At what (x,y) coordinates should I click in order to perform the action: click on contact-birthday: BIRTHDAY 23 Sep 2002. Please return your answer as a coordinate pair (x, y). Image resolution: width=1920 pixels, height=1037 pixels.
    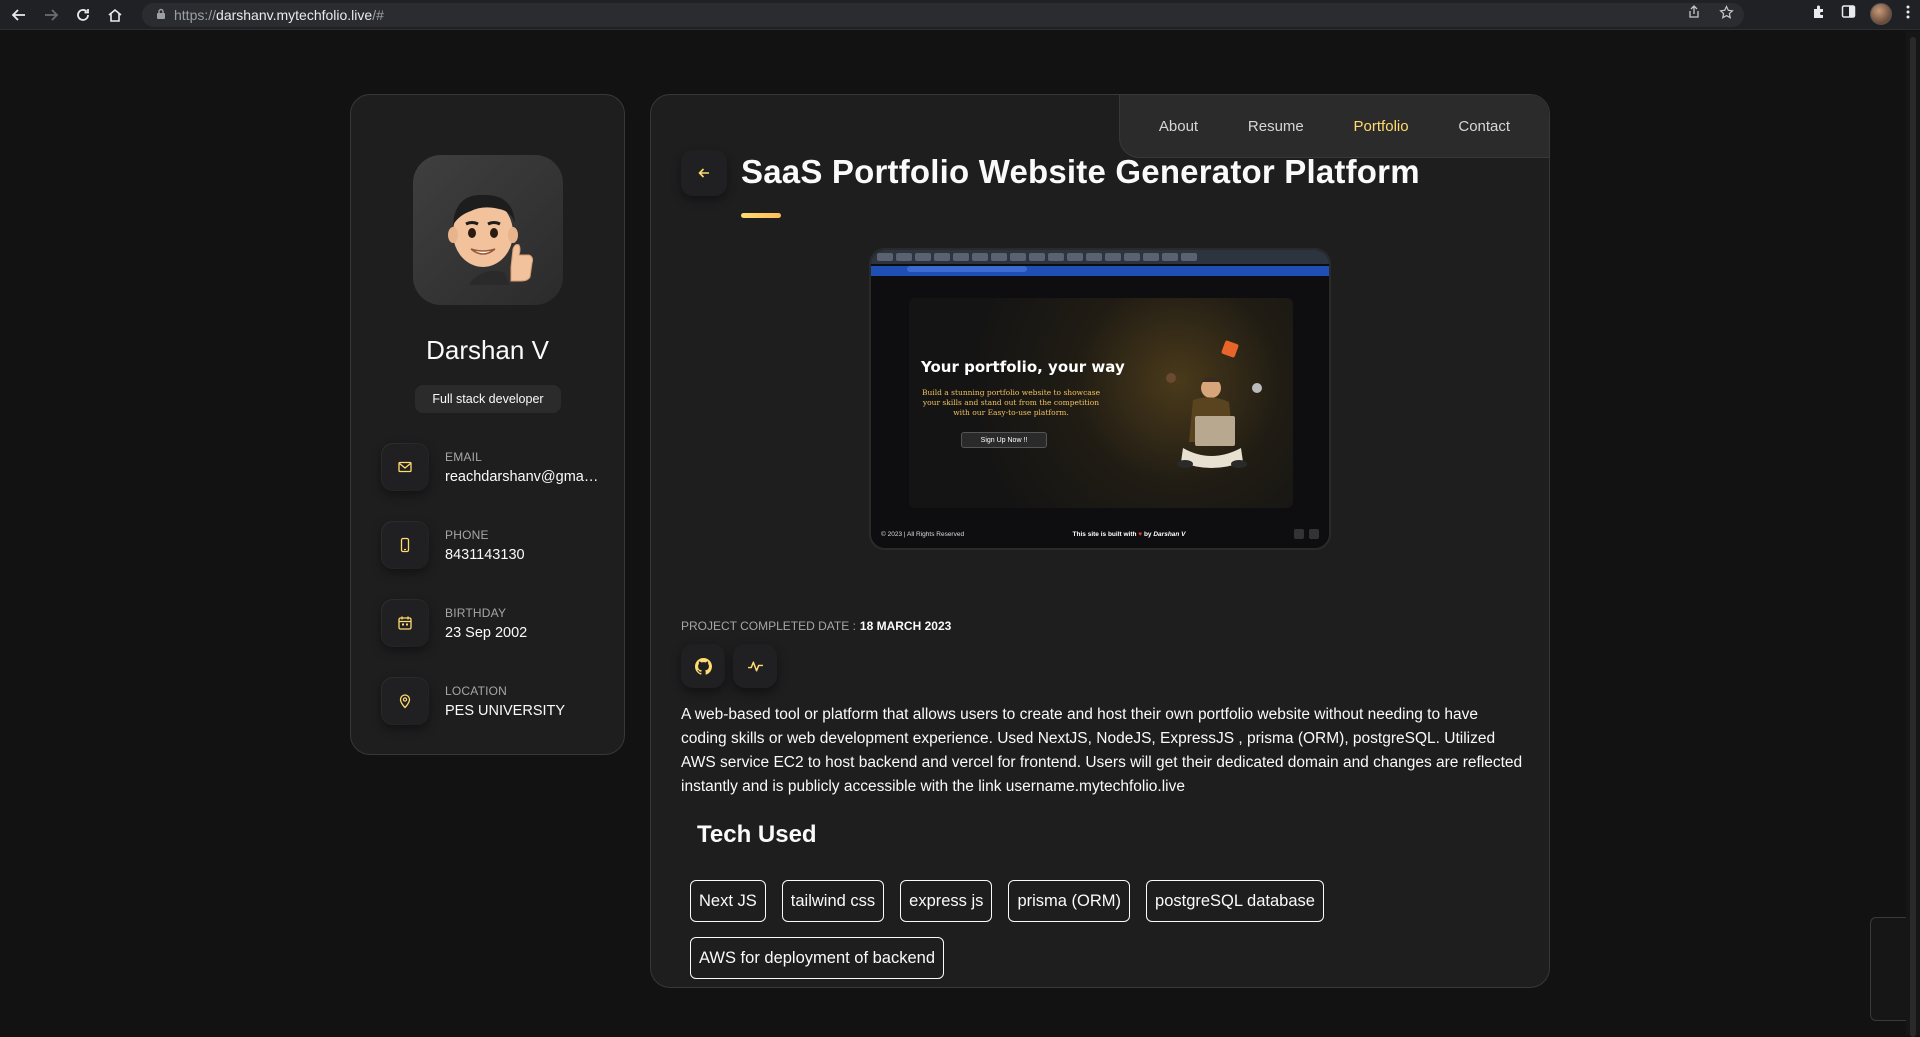
    Looking at the image, I should click on (491, 638).